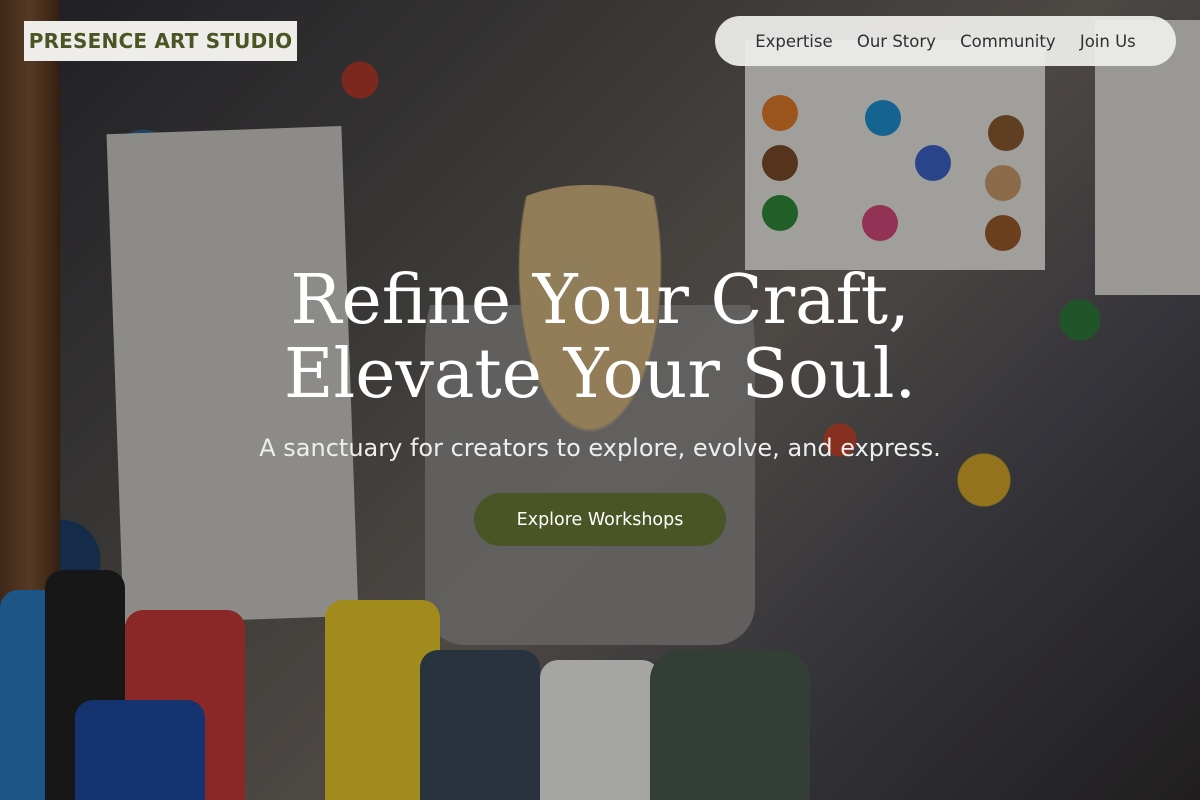  I want to click on hero-title-line-1: Refine Your Craft,, so click(600, 300).